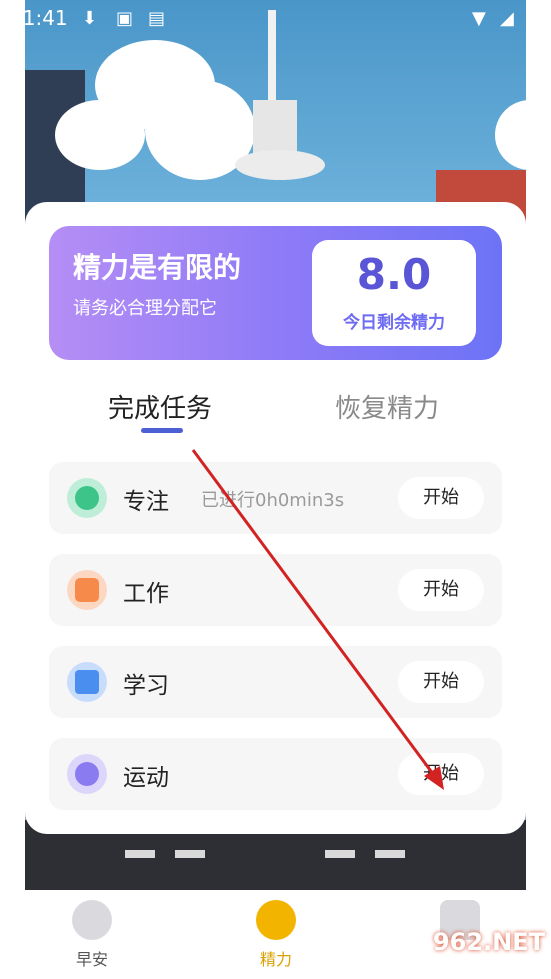 This screenshot has width=551, height=979. What do you see at coordinates (276, 920) in the screenshot?
I see `clock-icon` at bounding box center [276, 920].